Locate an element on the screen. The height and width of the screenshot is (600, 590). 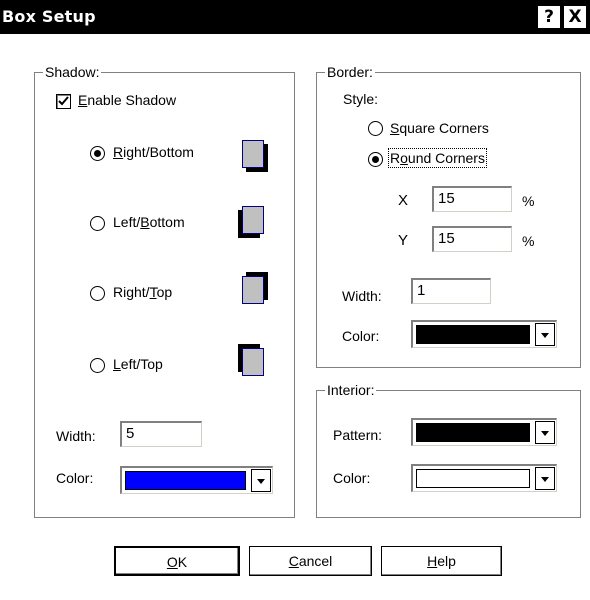
title-bar: Box Setup ? X is located at coordinates (295, 17).